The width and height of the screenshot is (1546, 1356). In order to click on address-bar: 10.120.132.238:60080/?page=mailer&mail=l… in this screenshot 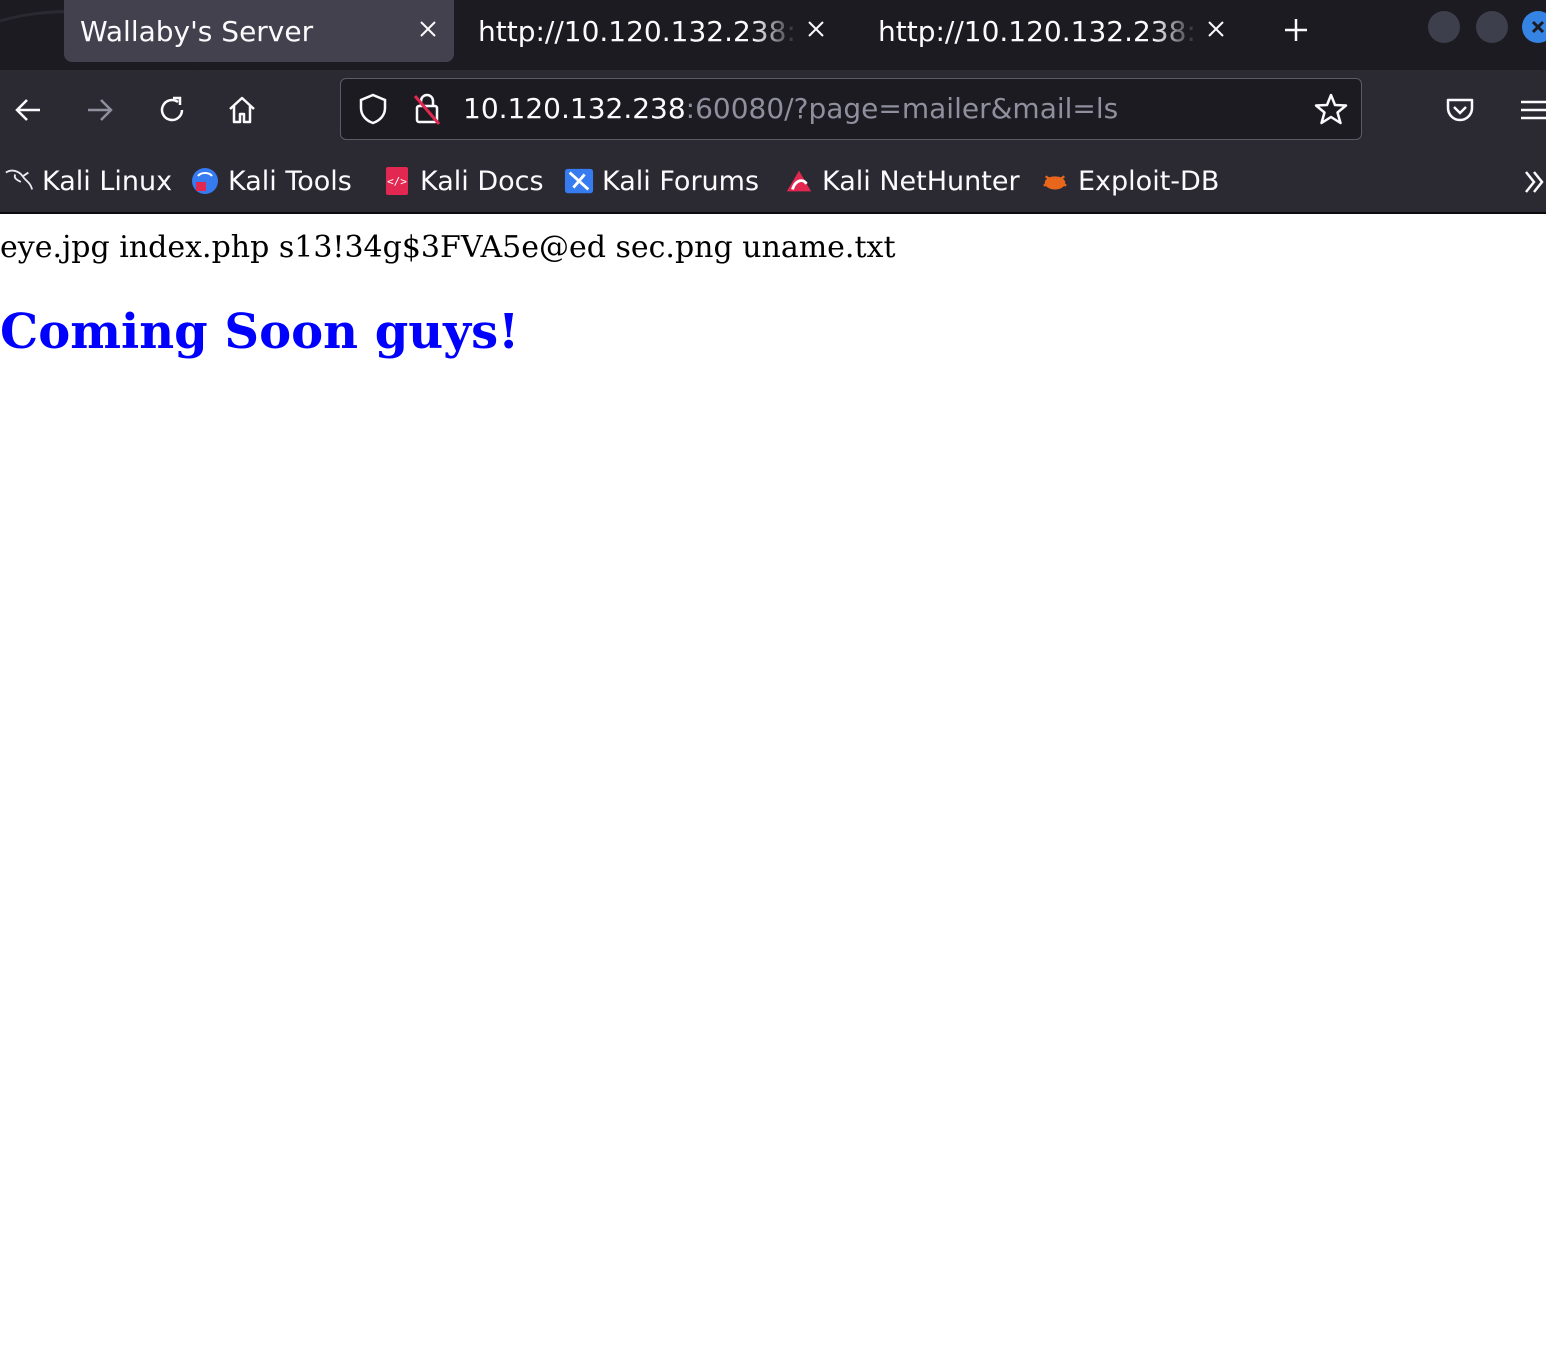, I will do `click(851, 109)`.